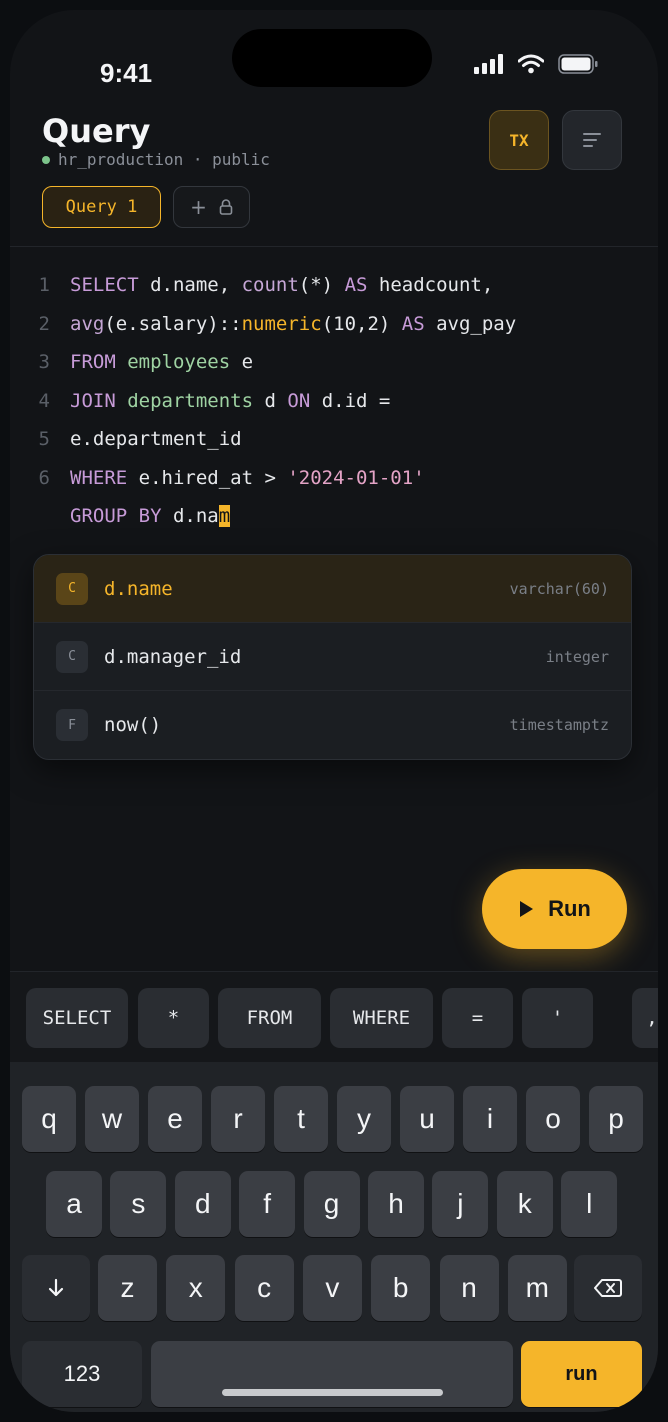 The image size is (668, 1422). I want to click on autocomplete-item: Fnow() timestamptz, so click(332, 725).